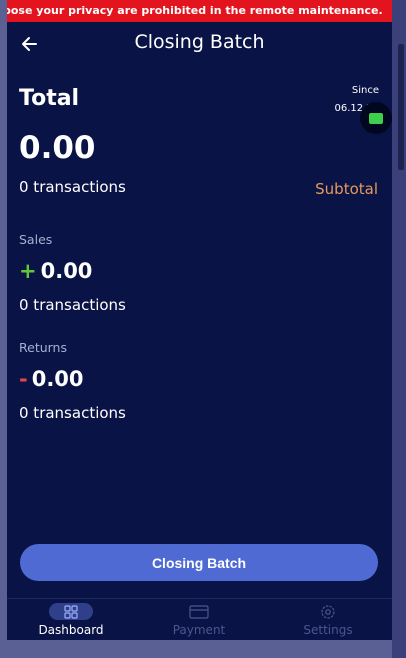 The image size is (406, 658). I want to click on sales-transactions: 0 transactions, so click(72, 305).